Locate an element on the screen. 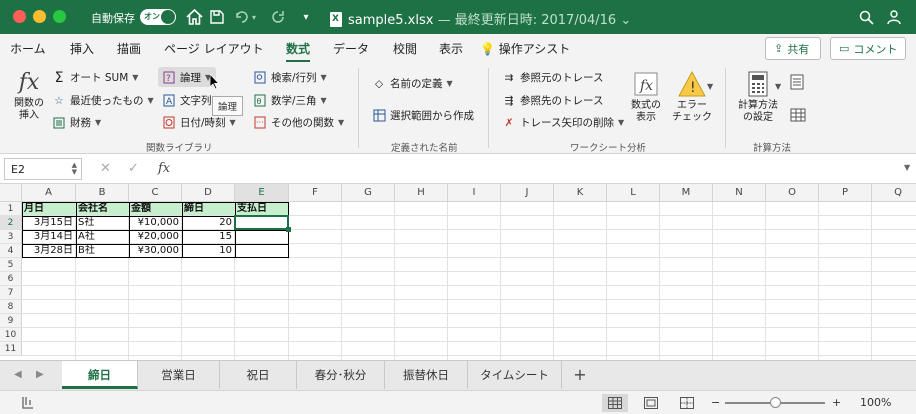  tab-formulas: 数式 is located at coordinates (298, 51).